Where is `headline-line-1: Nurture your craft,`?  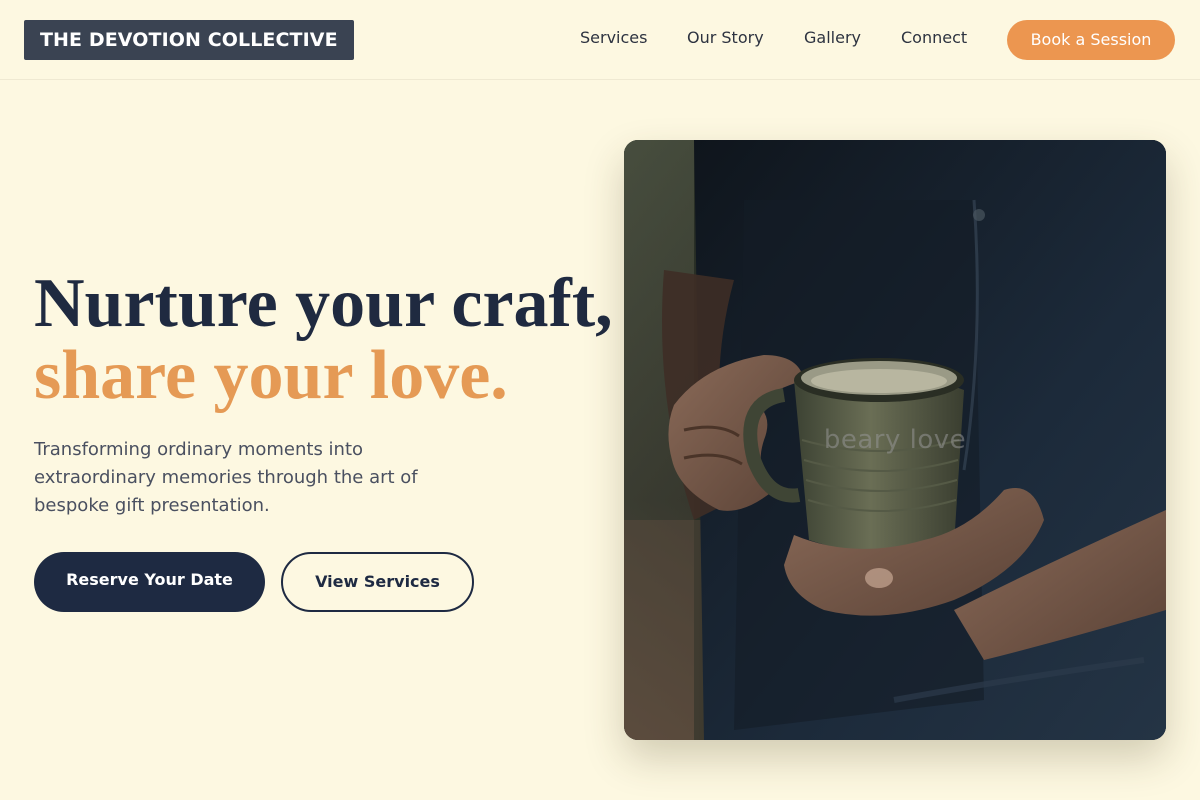 headline-line-1: Nurture your craft, is located at coordinates (323, 303).